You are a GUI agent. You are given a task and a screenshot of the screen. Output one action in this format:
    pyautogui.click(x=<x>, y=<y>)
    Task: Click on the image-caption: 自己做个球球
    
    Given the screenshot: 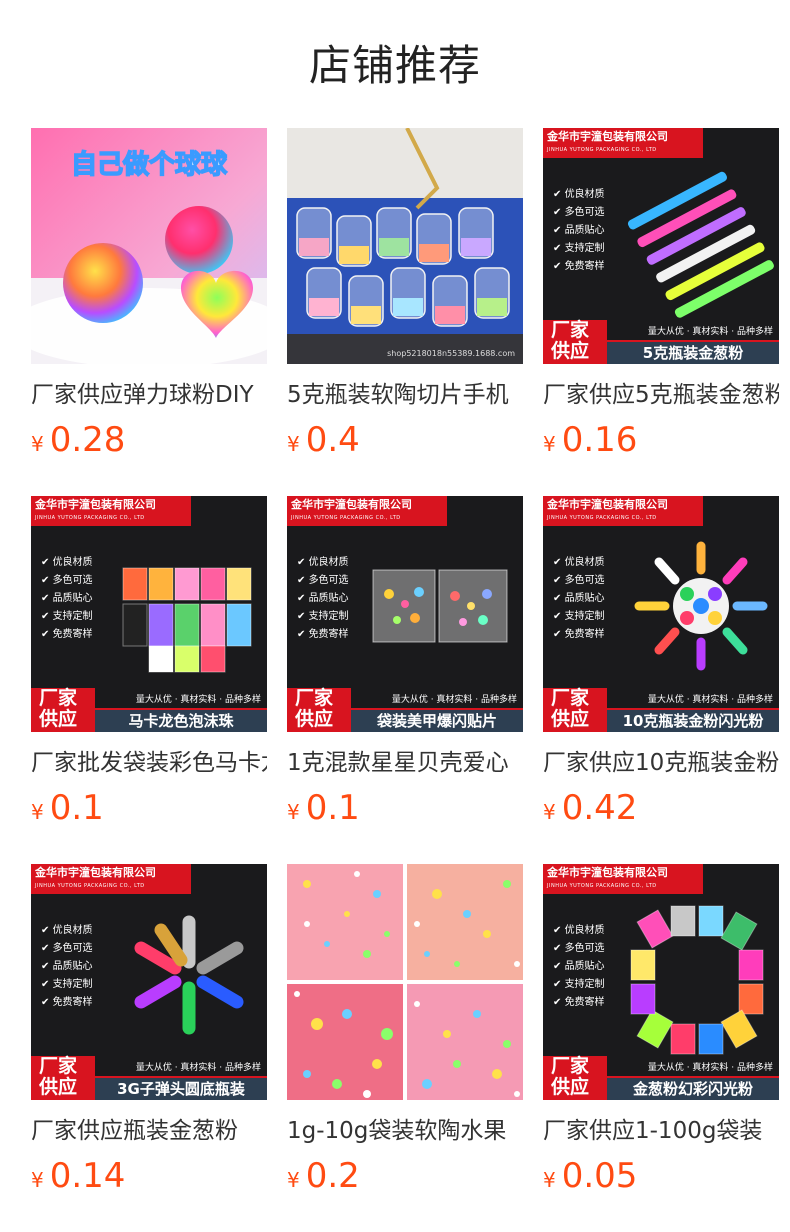 What is the action you would take?
    pyautogui.click(x=149, y=164)
    